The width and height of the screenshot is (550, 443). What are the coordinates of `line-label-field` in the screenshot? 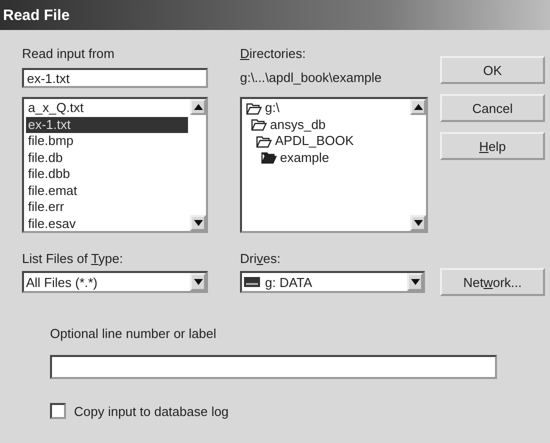 It's located at (273, 367).